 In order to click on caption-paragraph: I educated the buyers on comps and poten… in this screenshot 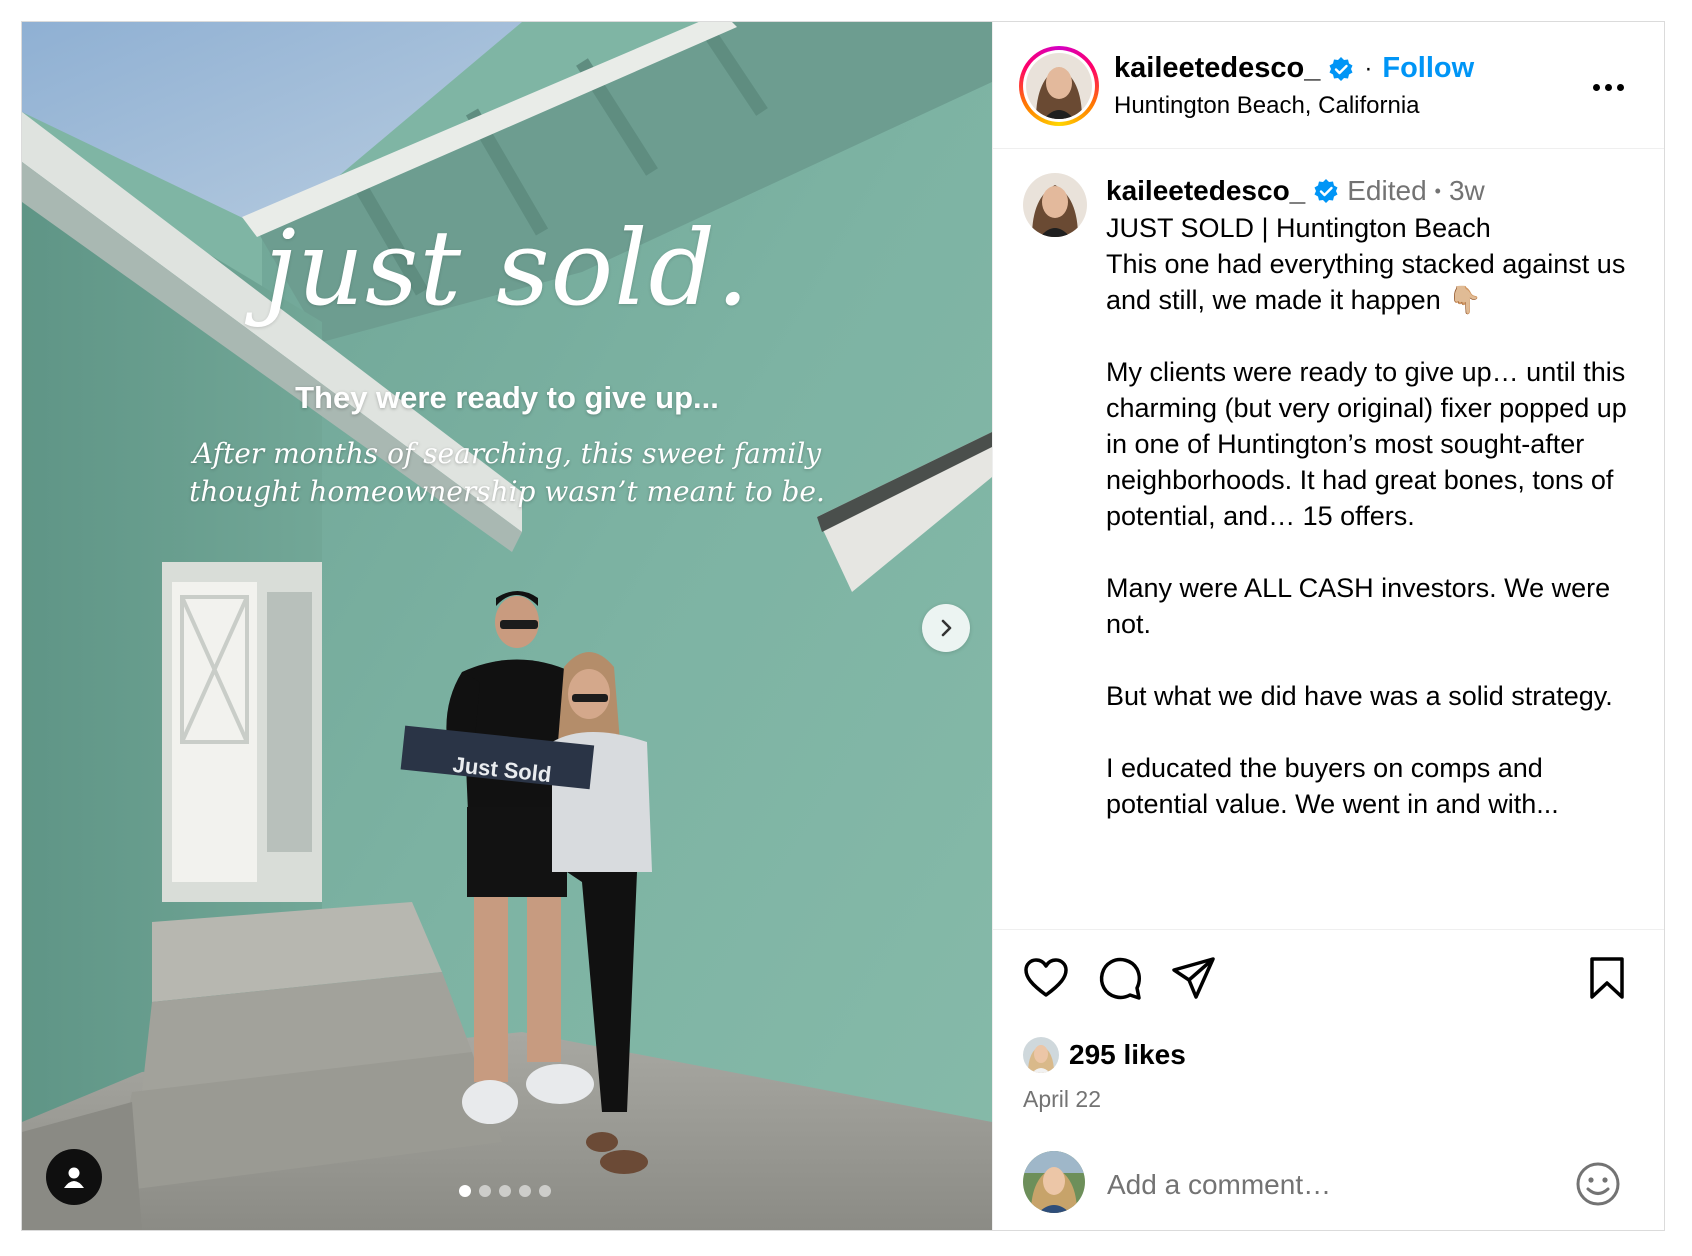, I will do `click(1332, 786)`.